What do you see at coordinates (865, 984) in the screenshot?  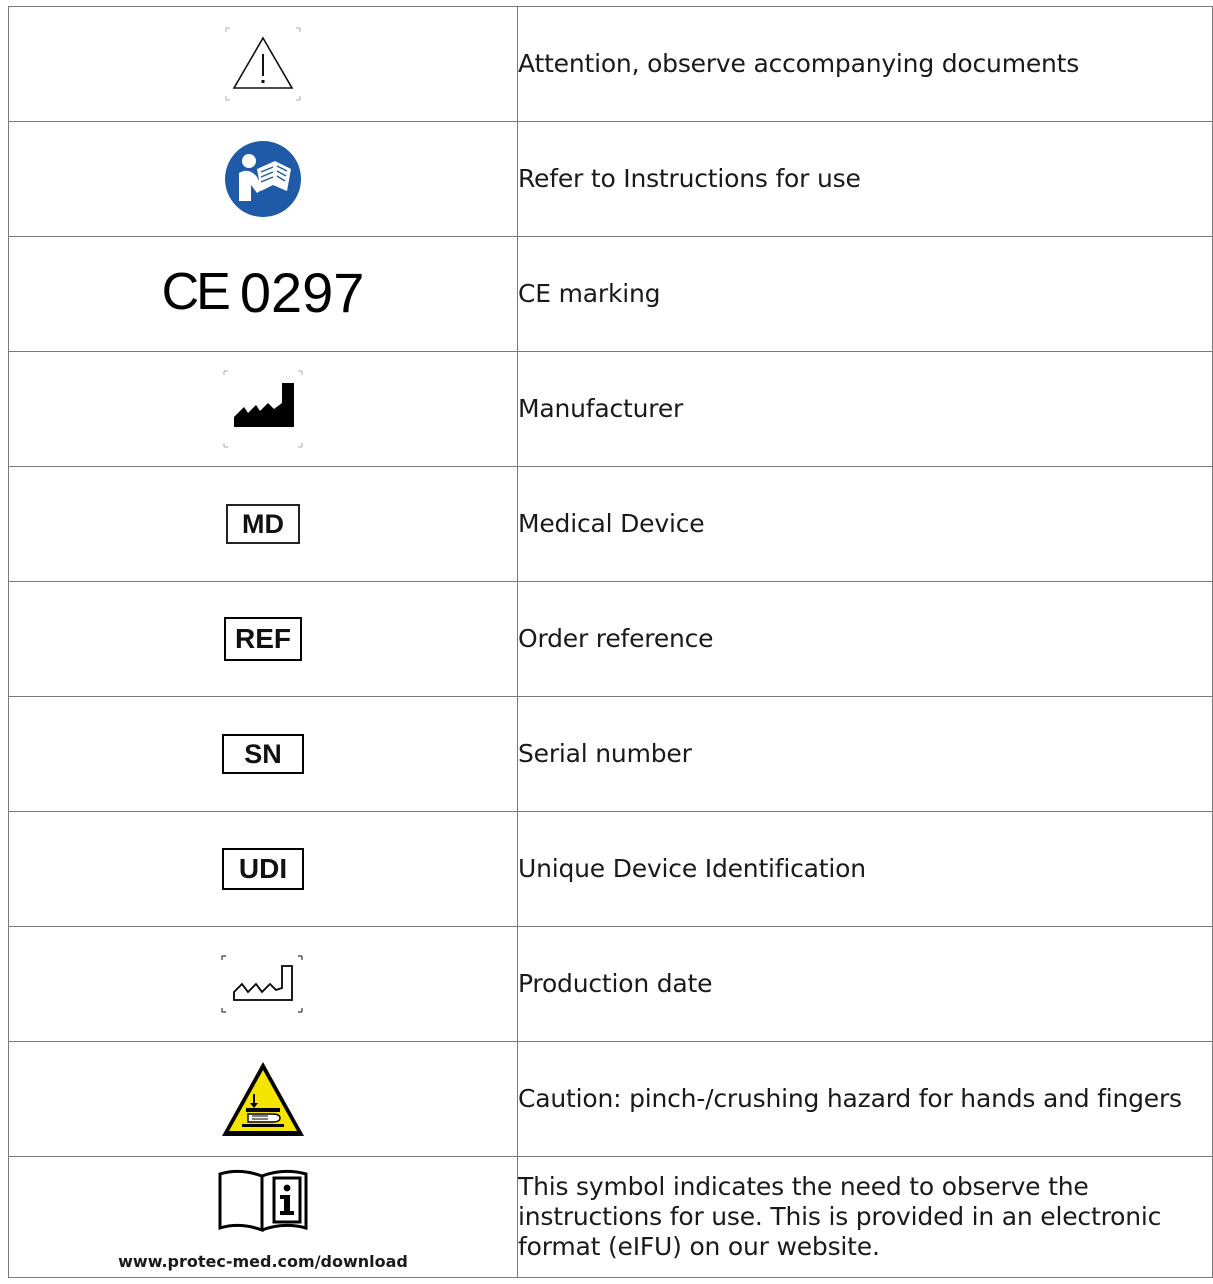 I see `description-cell: Production date` at bounding box center [865, 984].